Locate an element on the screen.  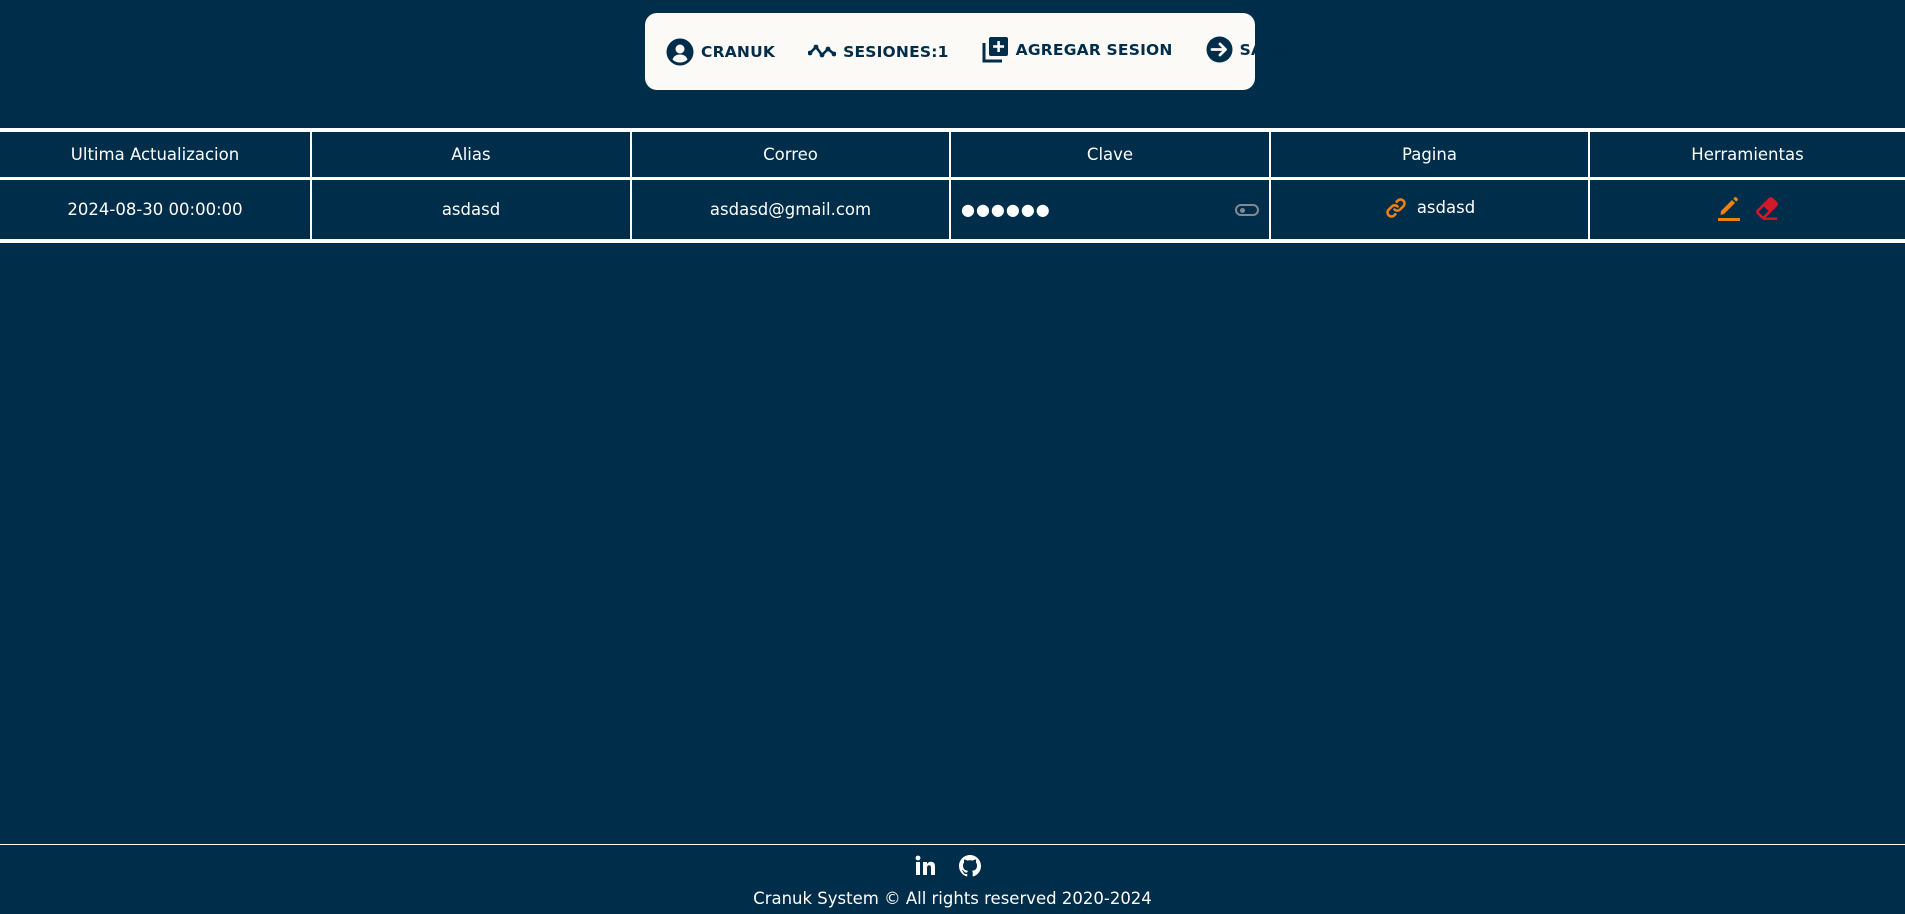
header-alias: Alias is located at coordinates (471, 156).